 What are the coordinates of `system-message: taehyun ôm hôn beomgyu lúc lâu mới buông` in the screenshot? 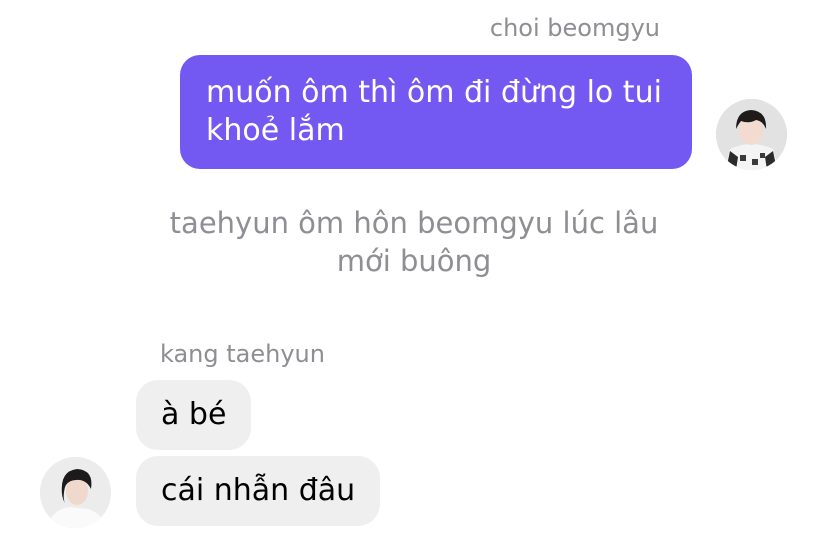 It's located at (414, 242).